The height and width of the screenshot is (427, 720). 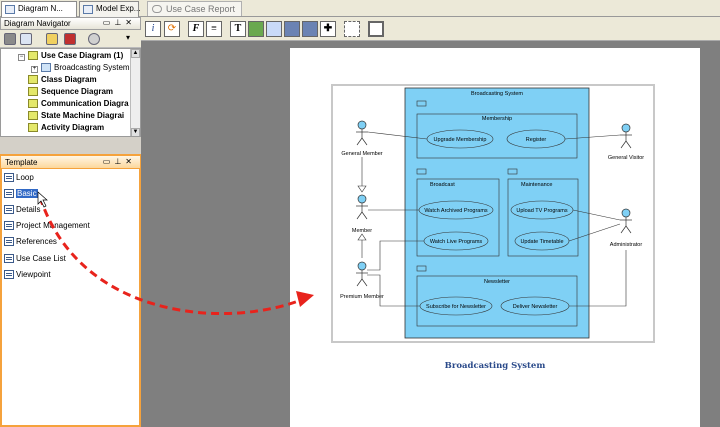 I want to click on actor-label: Administrator, so click(x=626, y=245).